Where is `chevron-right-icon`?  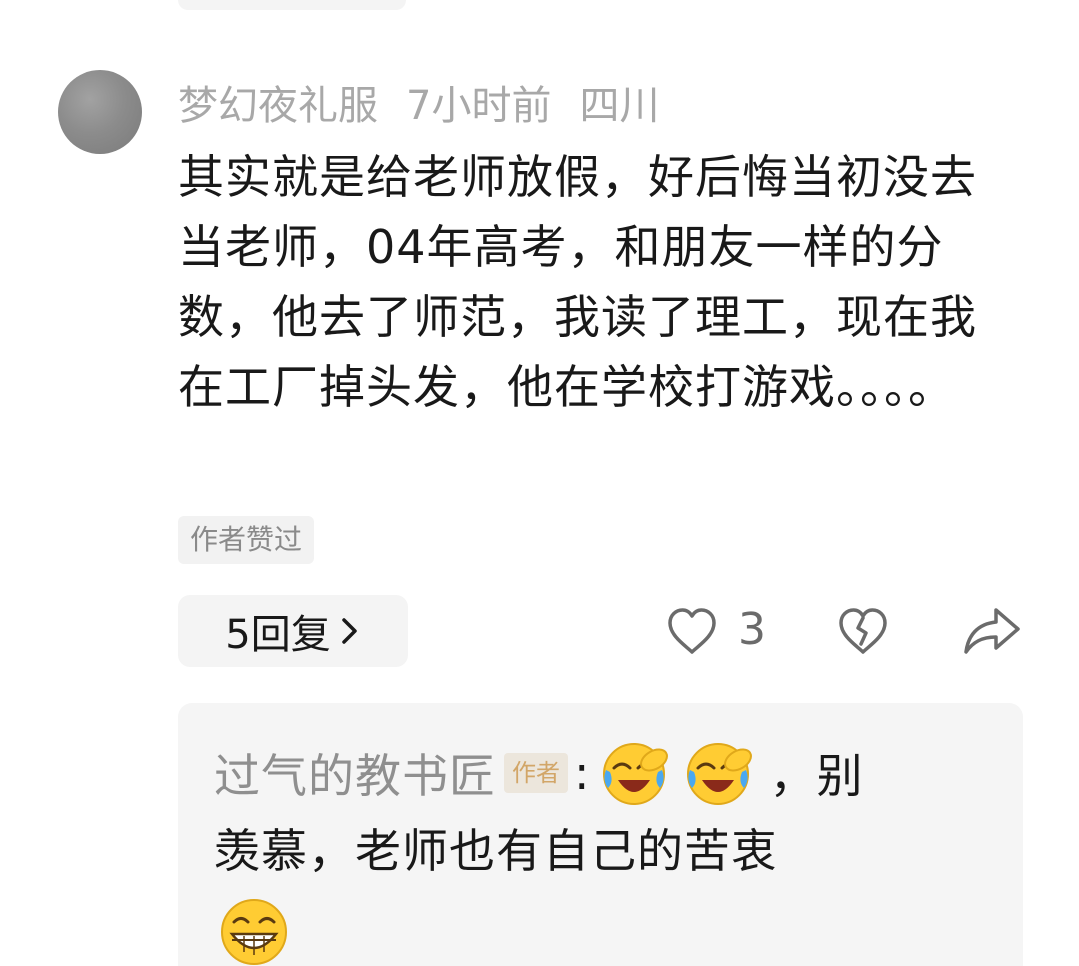
chevron-right-icon is located at coordinates (349, 631).